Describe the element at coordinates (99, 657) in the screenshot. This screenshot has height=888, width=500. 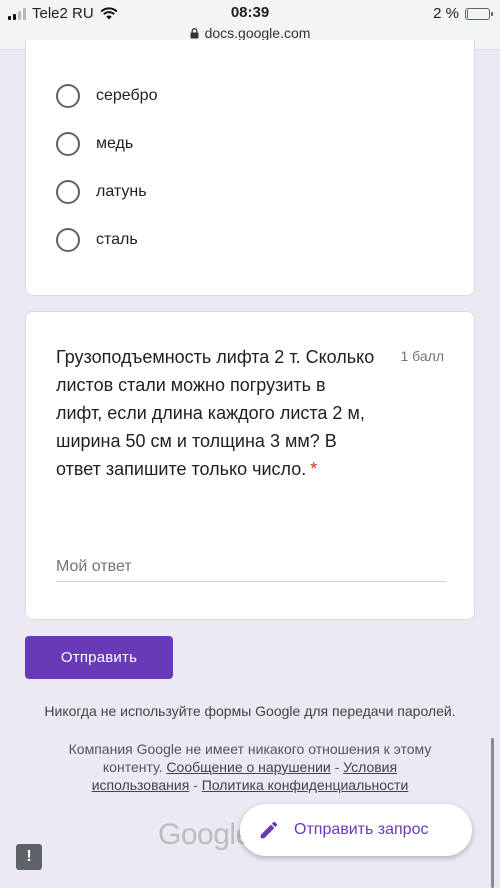
I see `submit-button: Отправить` at that location.